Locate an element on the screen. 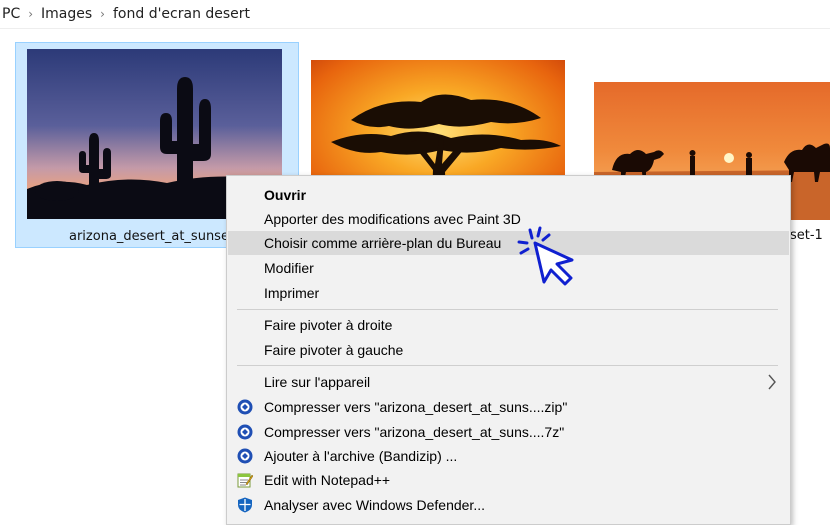 The height and width of the screenshot is (525, 830). menu-item-label: Ouvrir is located at coordinates (285, 195).